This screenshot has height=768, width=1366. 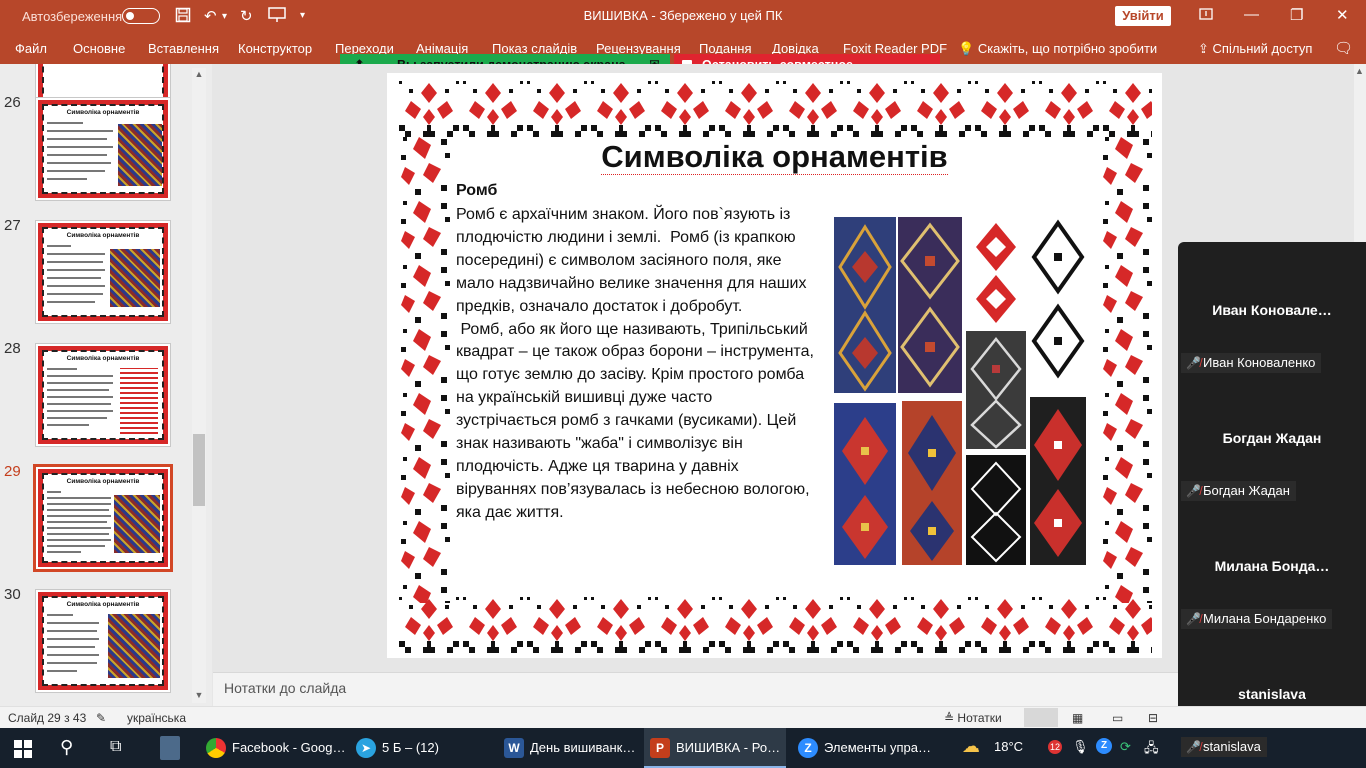 I want to click on network-icon: 🖧, so click(x=1151, y=750).